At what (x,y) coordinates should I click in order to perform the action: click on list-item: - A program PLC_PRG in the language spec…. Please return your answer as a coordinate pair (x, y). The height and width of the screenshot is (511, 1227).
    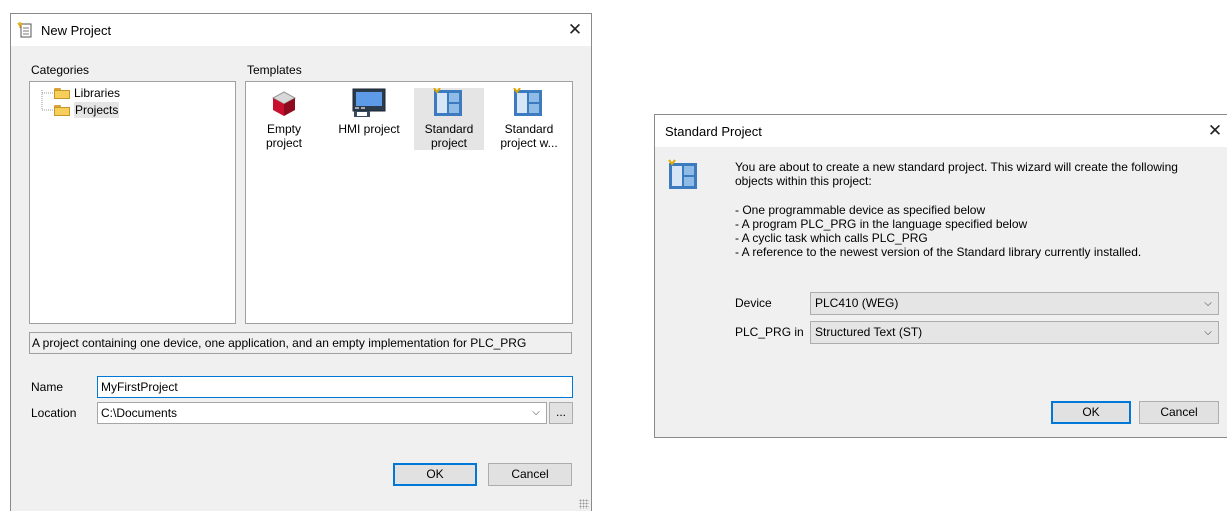
    Looking at the image, I should click on (881, 224).